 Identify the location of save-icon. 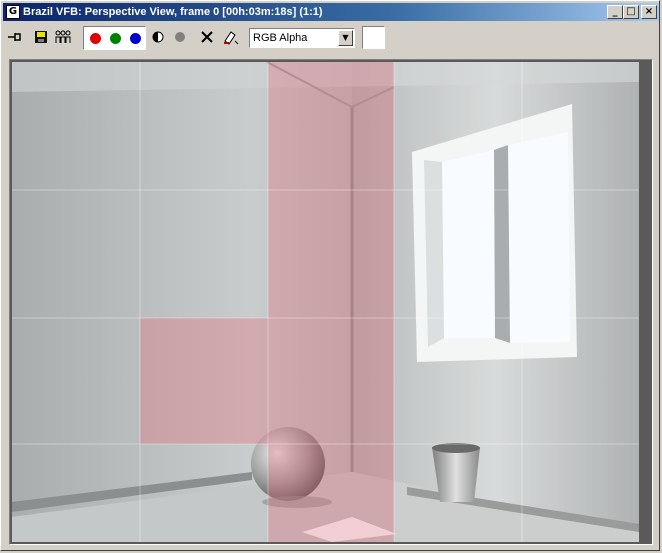
(41, 37).